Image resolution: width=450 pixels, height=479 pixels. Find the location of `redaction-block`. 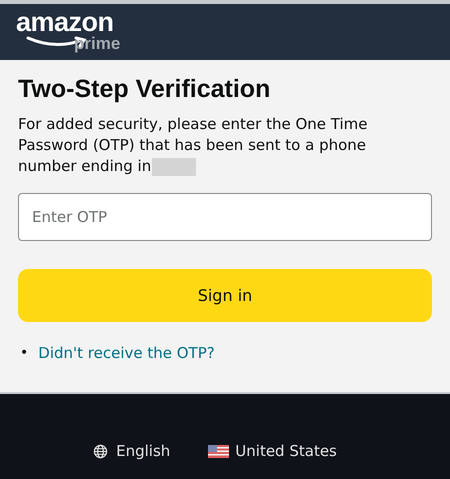

redaction-block is located at coordinates (174, 167).